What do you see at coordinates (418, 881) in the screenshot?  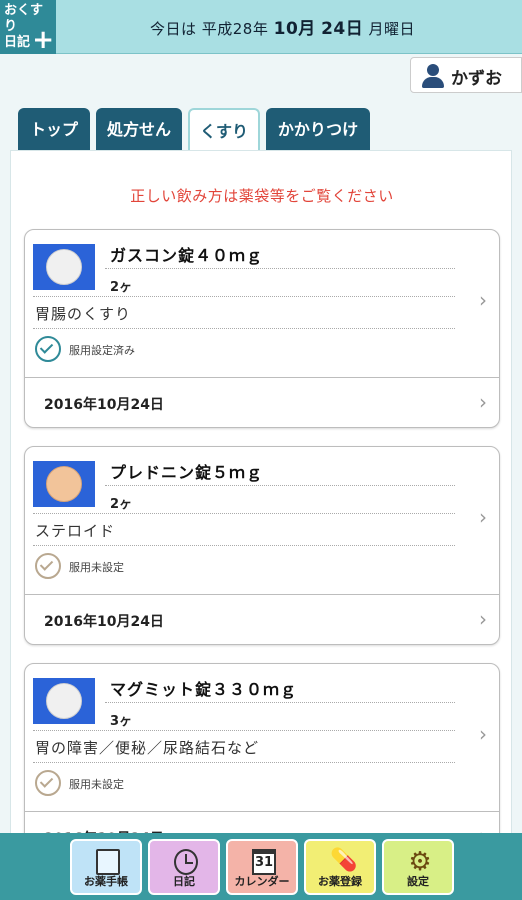 I see `nav-label: 設定` at bounding box center [418, 881].